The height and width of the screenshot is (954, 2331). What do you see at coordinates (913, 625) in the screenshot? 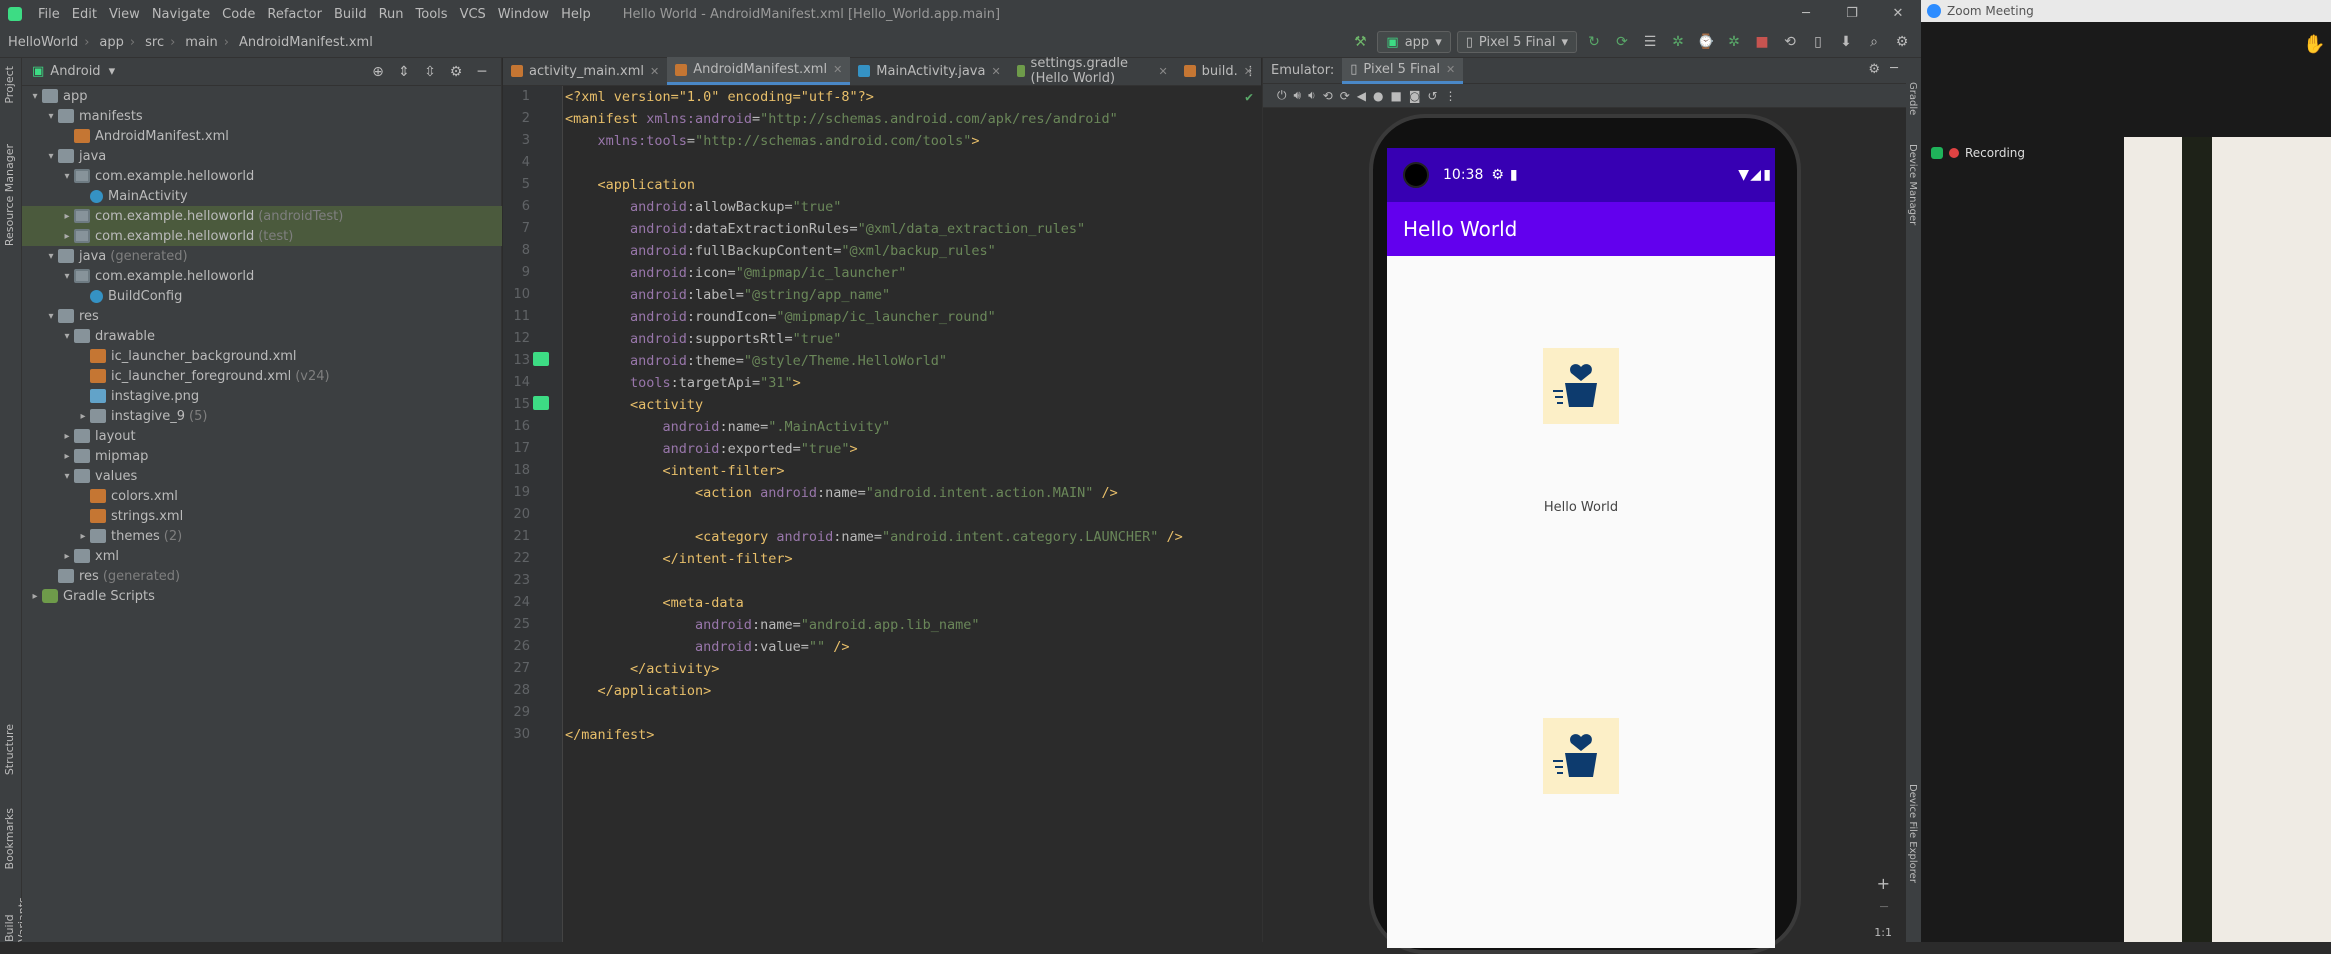
I see `code-line: android:name="android.app.lib_name"` at bounding box center [913, 625].